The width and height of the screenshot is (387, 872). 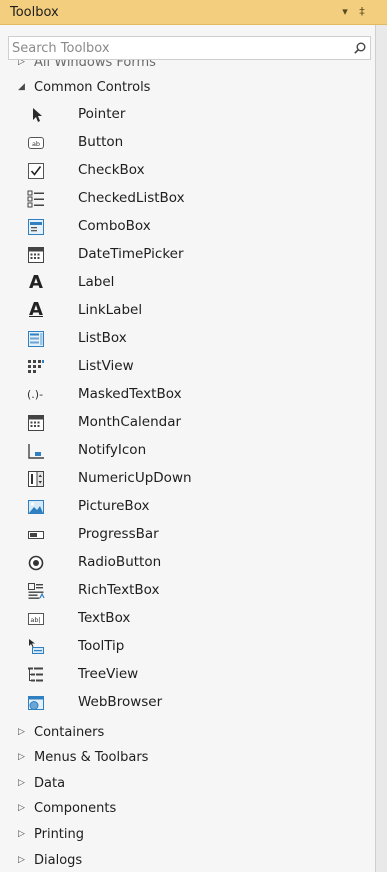 What do you see at coordinates (187, 507) in the screenshot?
I see `toolbox-item-picturebox: PictureBox` at bounding box center [187, 507].